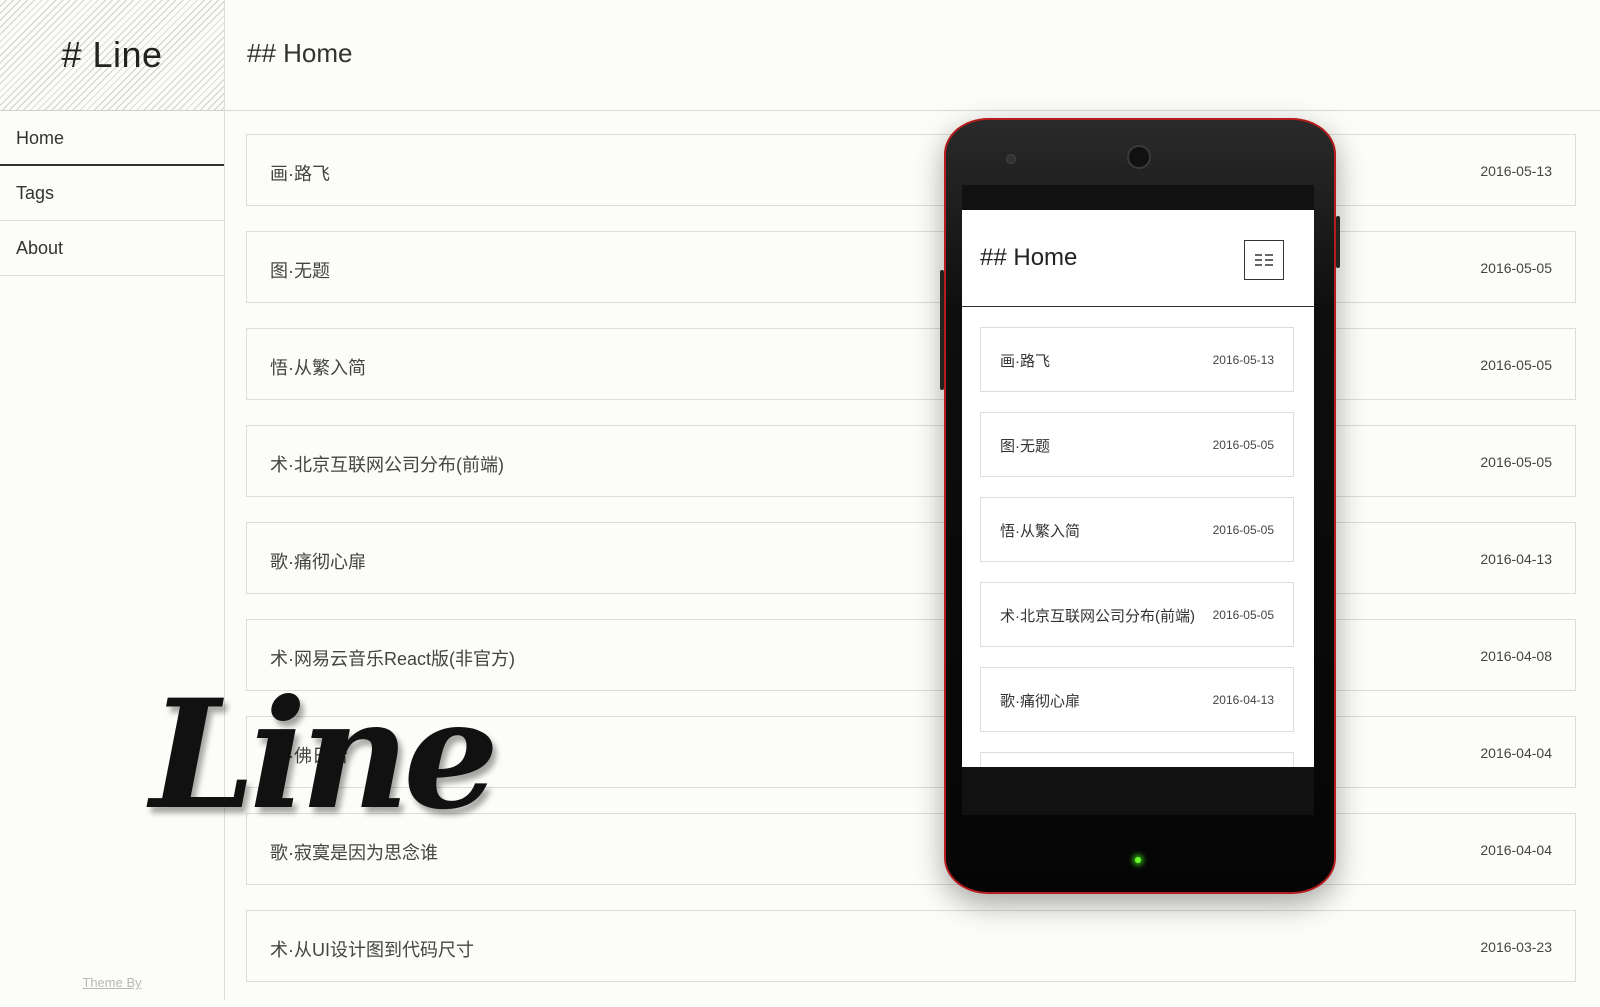  I want to click on post-date: 2016-04-13, so click(1516, 559).